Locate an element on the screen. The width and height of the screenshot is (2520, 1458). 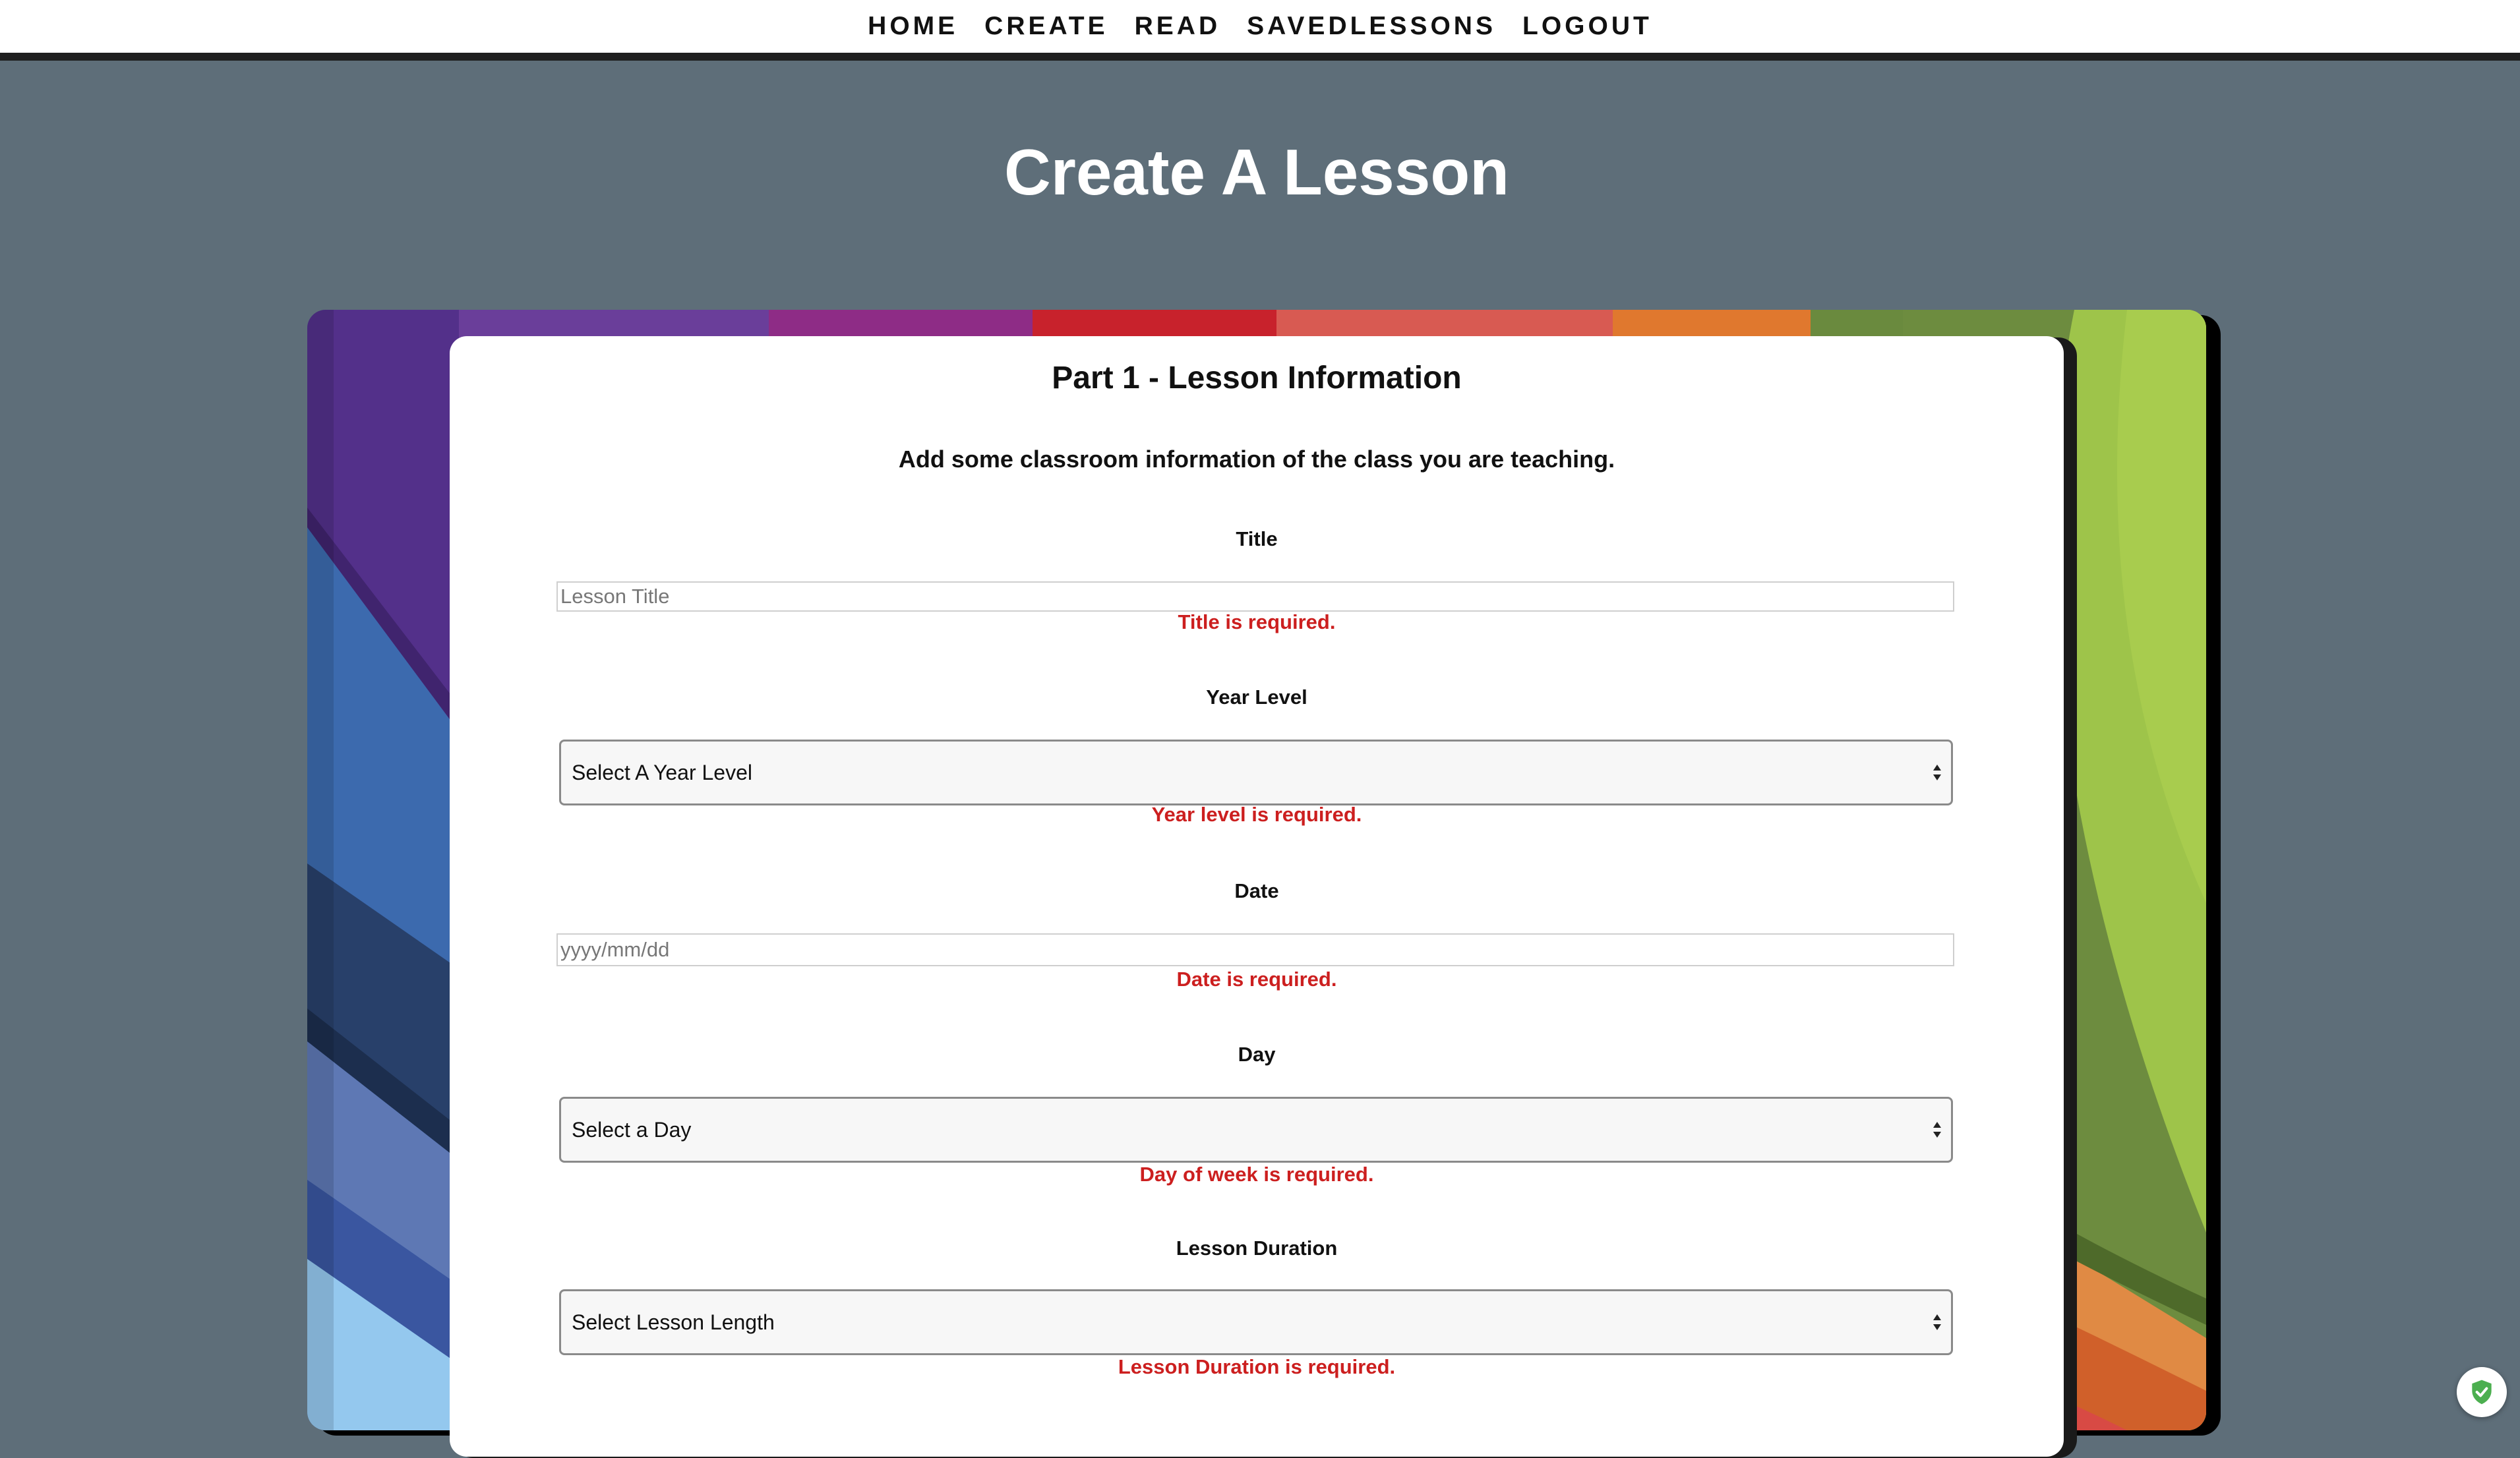
title-label: Title is located at coordinates (1257, 538).